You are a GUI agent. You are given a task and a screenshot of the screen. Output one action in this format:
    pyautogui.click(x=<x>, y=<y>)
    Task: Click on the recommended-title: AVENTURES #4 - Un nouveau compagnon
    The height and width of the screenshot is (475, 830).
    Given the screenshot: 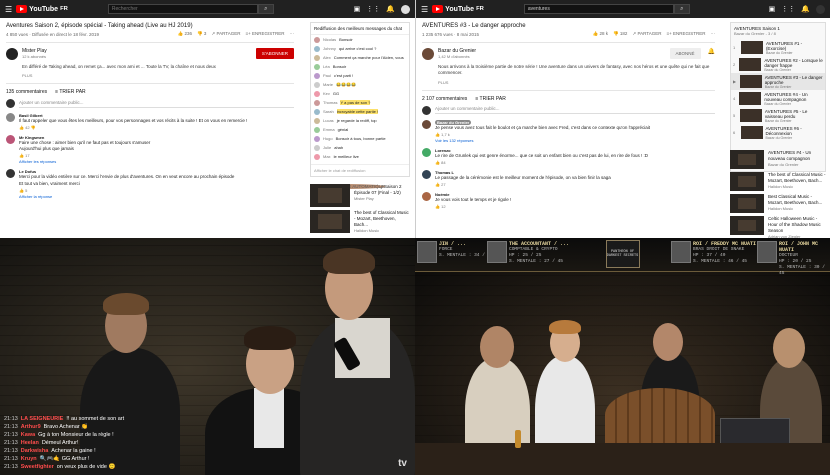 What is the action you would take?
    pyautogui.click(x=797, y=156)
    